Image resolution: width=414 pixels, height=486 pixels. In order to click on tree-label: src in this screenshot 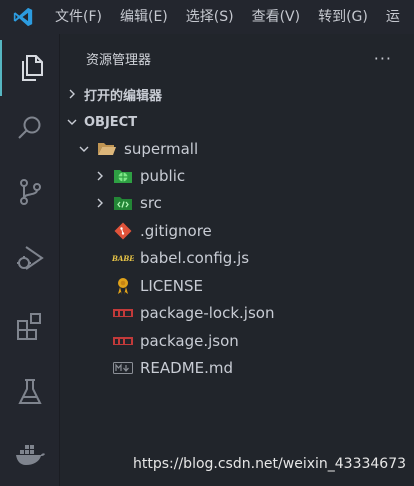, I will do `click(151, 202)`.